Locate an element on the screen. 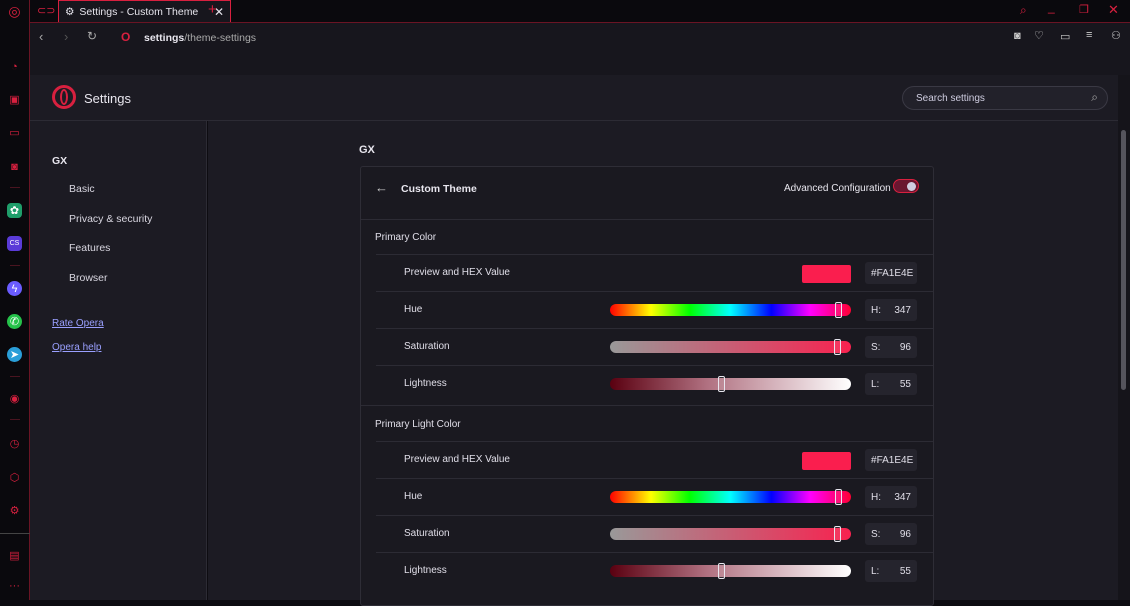 The image size is (1130, 606). gx-corner-icon: ▣ is located at coordinates (14, 99).